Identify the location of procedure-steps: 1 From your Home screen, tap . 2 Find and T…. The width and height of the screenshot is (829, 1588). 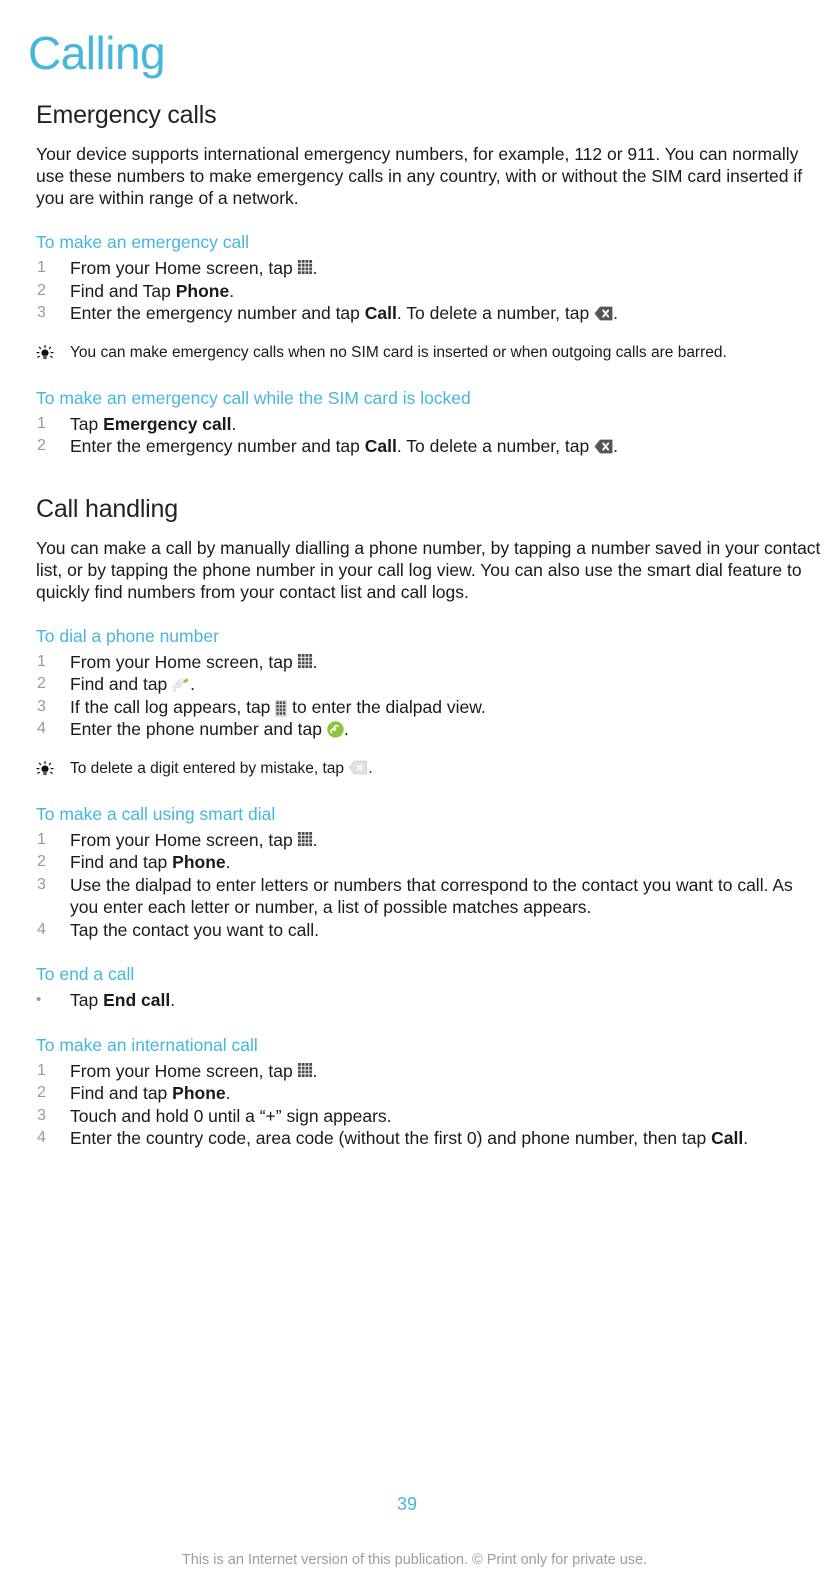
(431, 291).